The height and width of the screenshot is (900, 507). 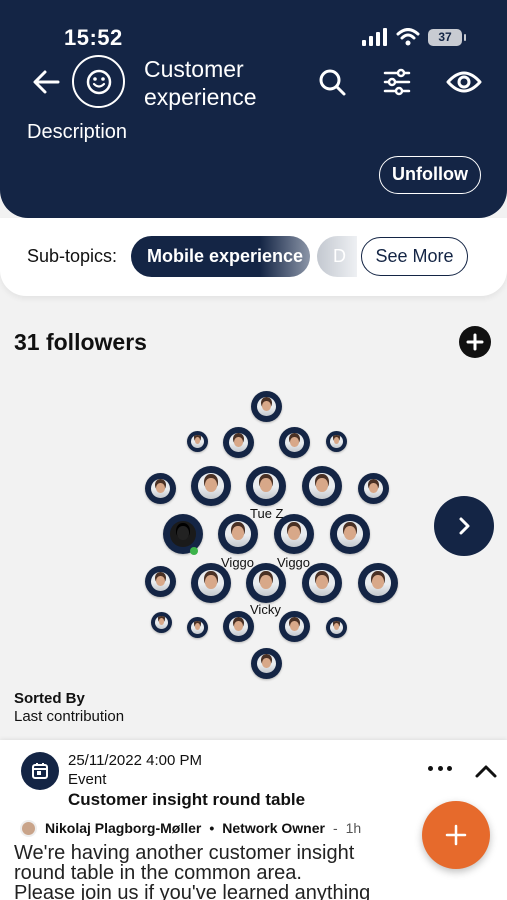 I want to click on unfollow-button: Unfollow, so click(x=430, y=175).